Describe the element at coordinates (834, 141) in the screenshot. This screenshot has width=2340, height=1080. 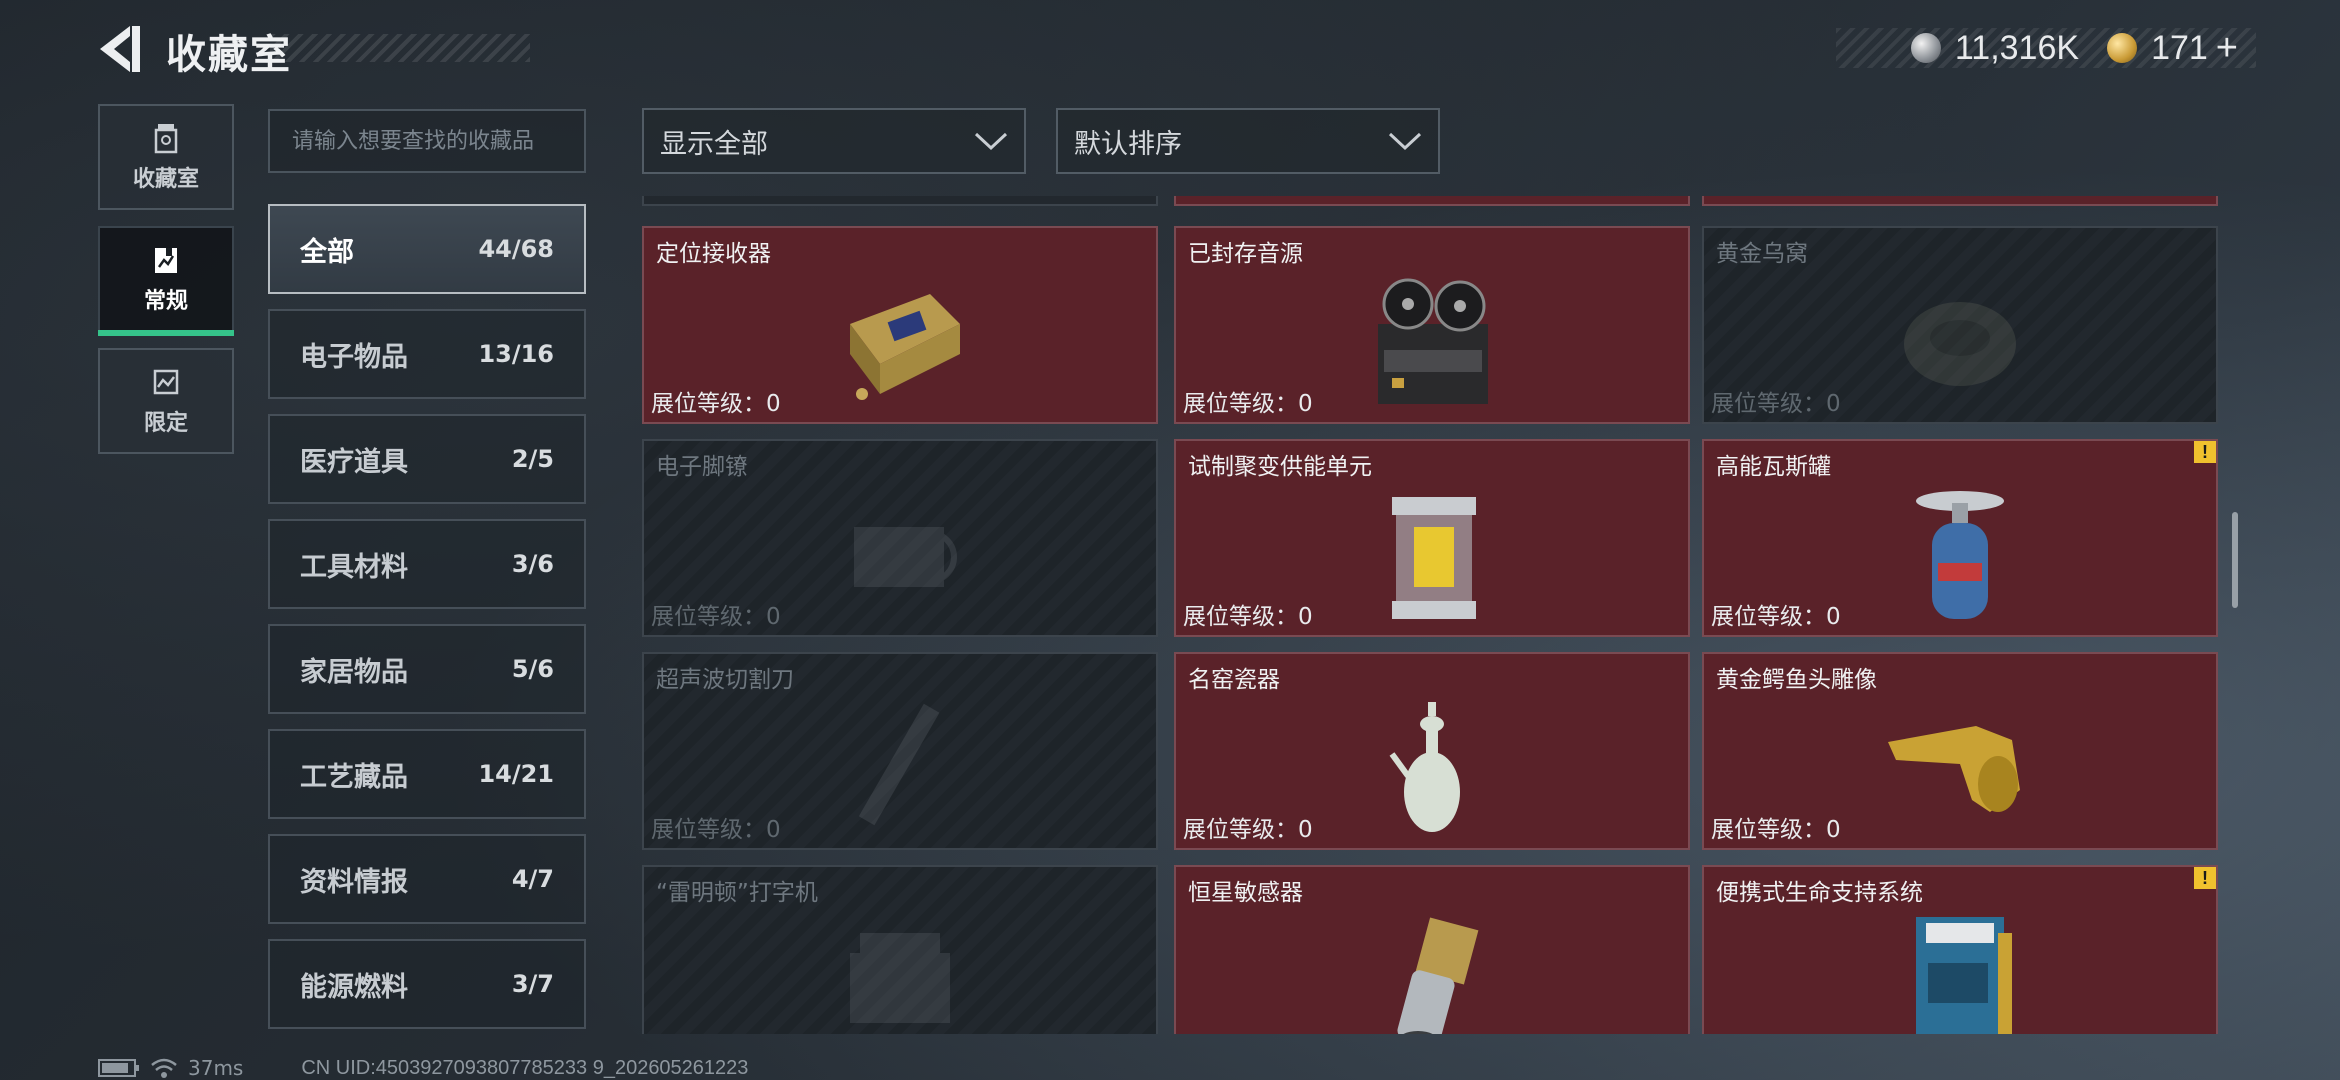
I see `display-filter-dropdown: 显示全部` at that location.